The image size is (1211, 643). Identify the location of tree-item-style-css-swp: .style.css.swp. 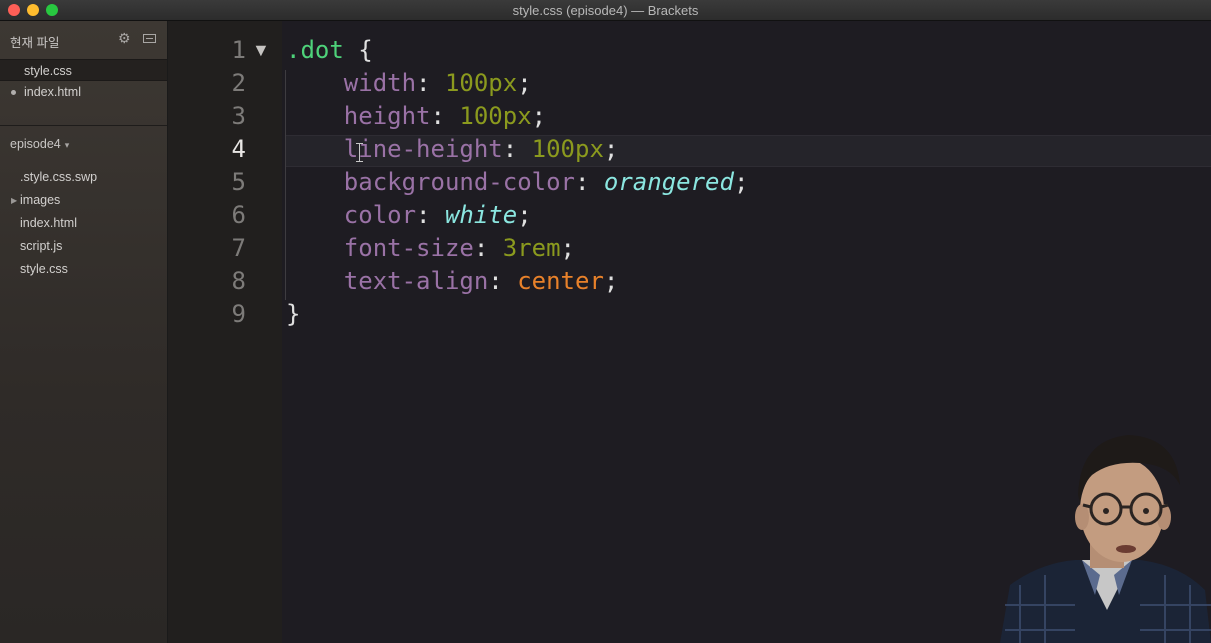
(58, 177).